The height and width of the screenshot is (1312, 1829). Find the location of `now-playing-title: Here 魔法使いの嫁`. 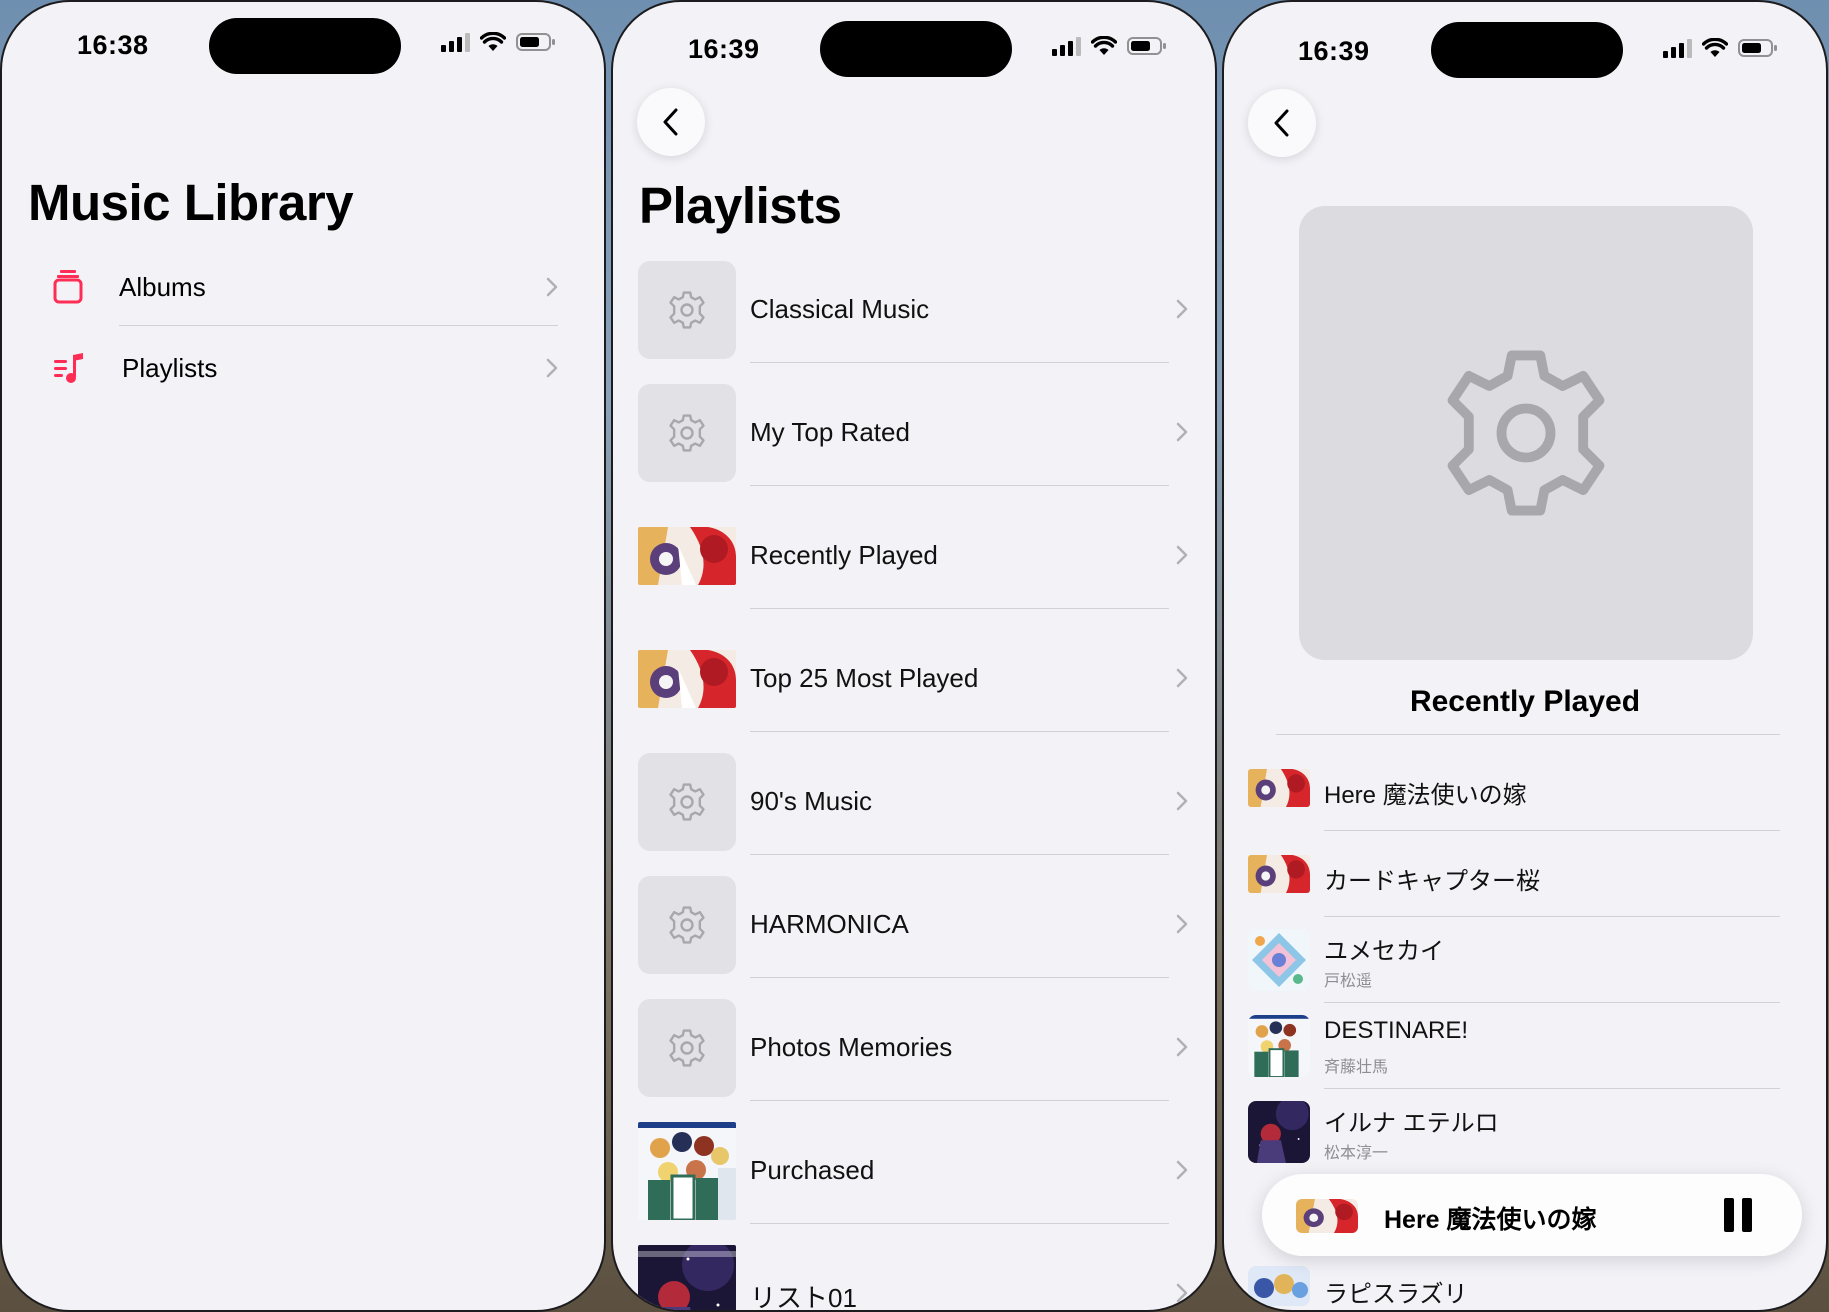

now-playing-title: Here 魔法使いの嫁 is located at coordinates (1490, 1220).